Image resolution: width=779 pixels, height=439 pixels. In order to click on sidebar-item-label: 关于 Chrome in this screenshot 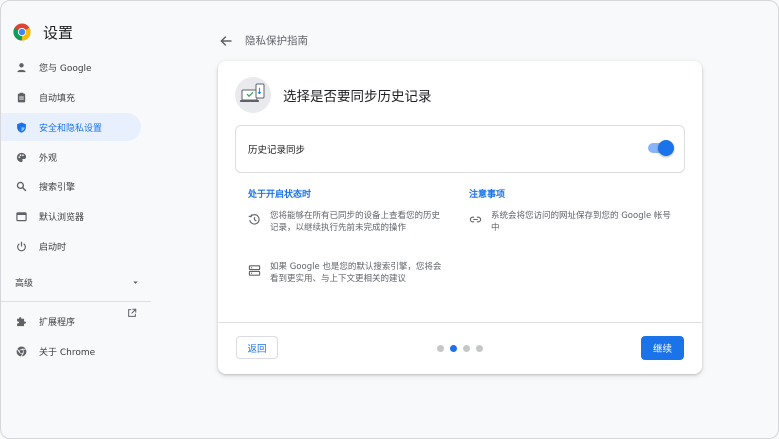, I will do `click(67, 352)`.